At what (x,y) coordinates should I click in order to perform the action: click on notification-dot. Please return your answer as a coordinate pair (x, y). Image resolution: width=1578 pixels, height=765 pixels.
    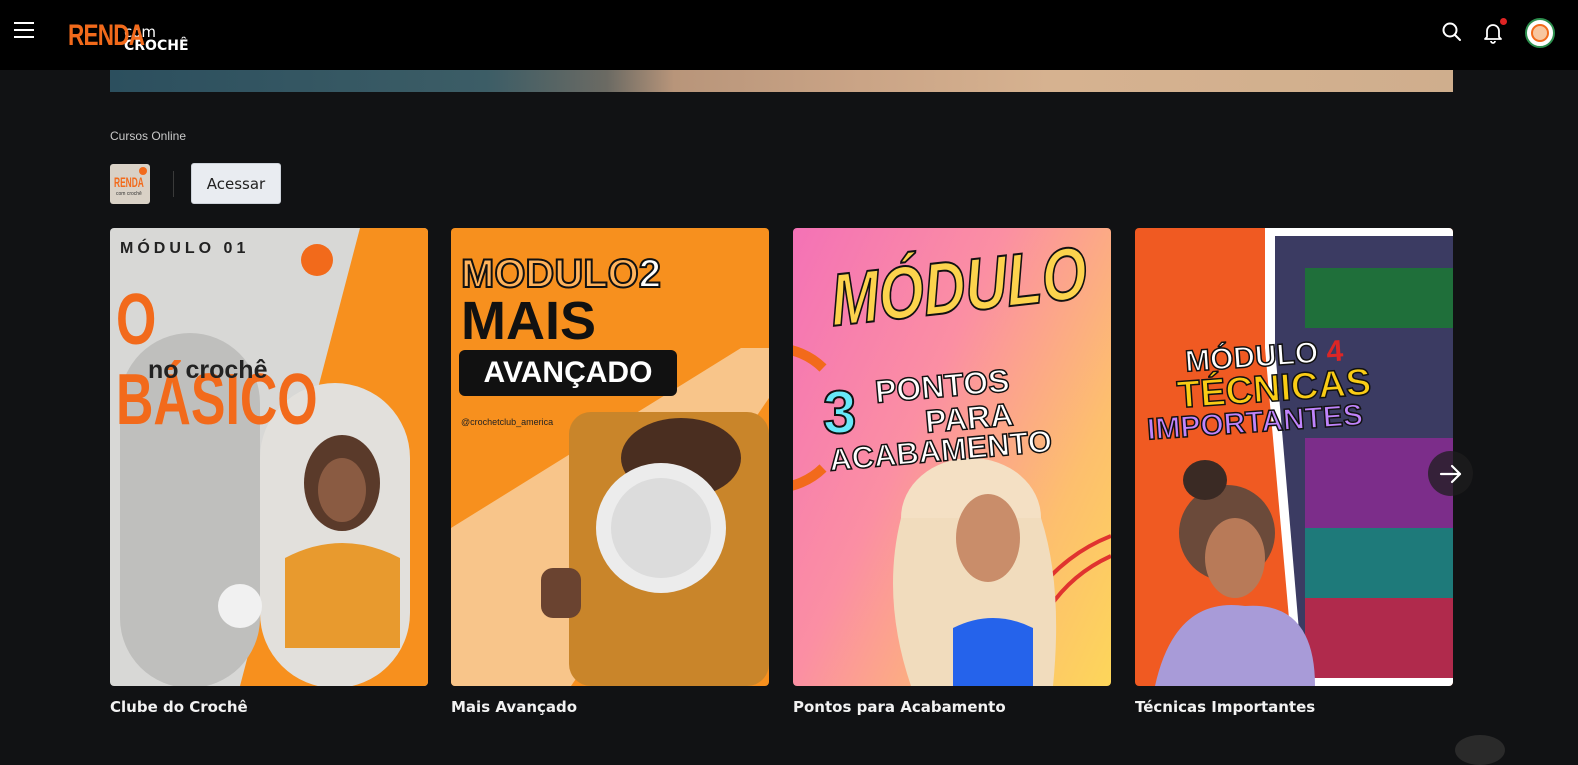
    Looking at the image, I should click on (1503, 21).